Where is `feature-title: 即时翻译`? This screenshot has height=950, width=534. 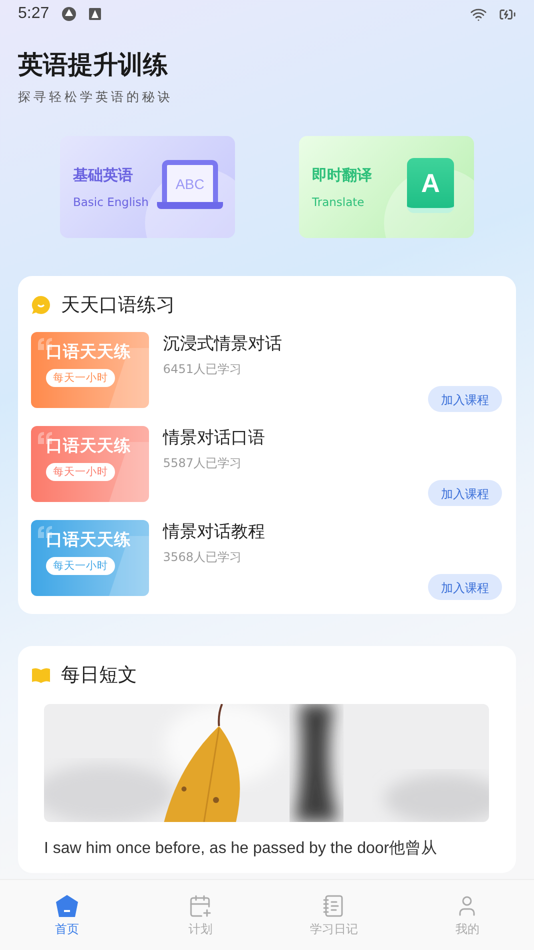 feature-title: 即时翻译 is located at coordinates (342, 175).